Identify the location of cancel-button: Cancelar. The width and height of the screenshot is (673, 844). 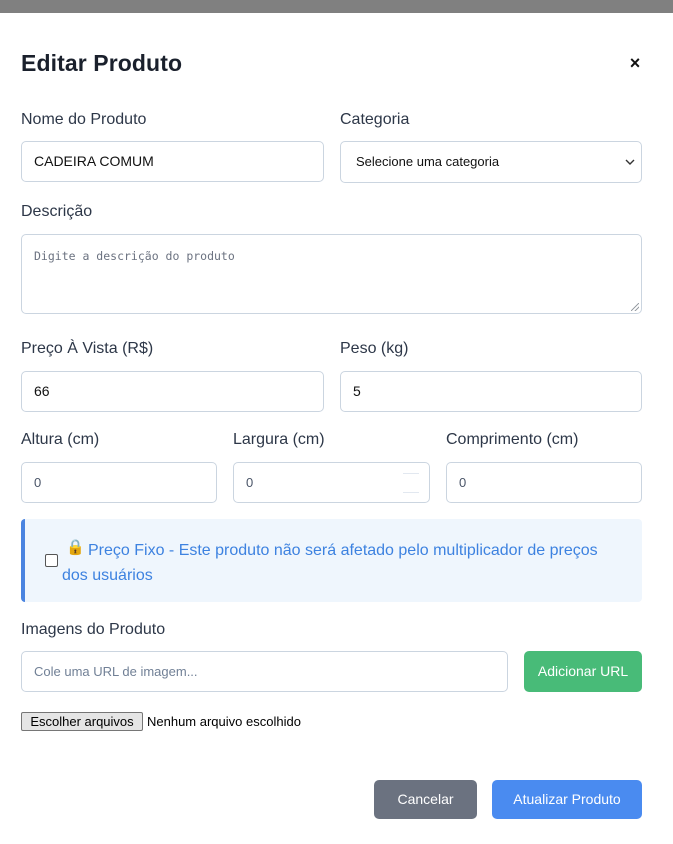
(425, 799).